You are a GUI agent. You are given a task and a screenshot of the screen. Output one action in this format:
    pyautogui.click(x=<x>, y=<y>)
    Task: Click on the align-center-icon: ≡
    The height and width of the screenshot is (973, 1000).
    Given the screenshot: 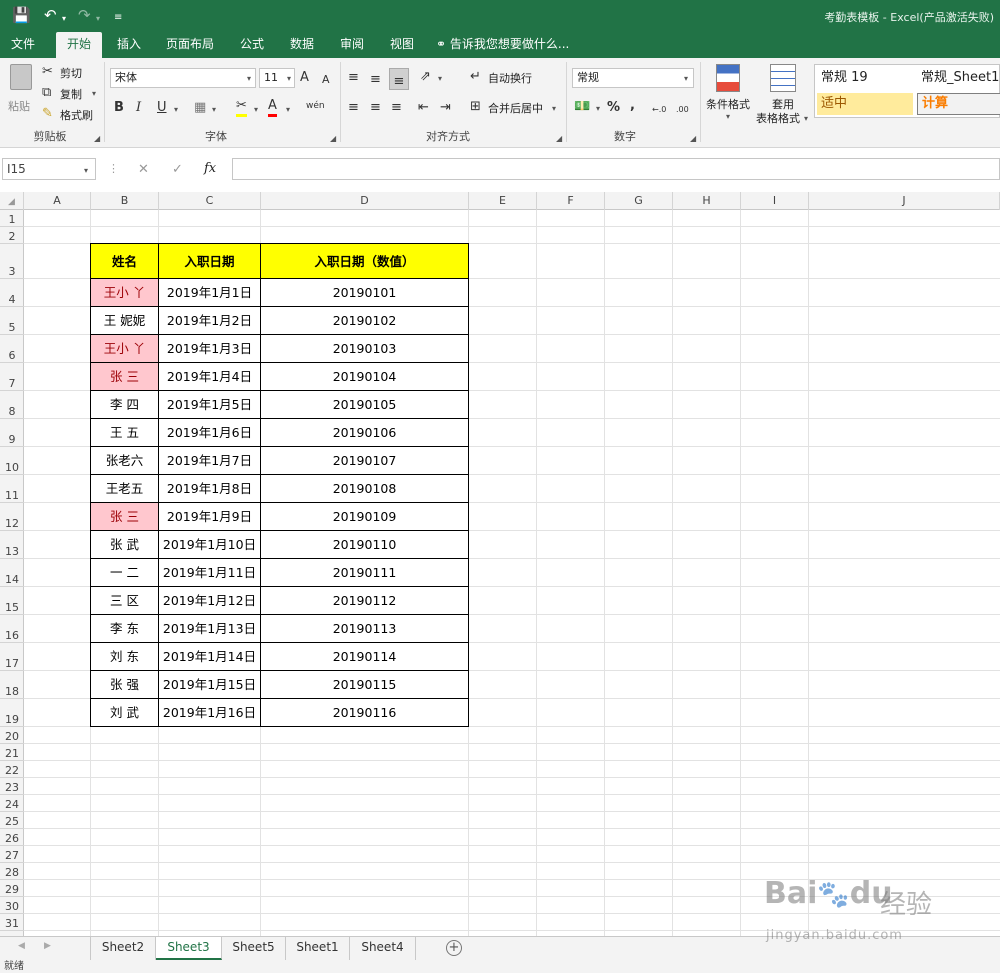 What is the action you would take?
    pyautogui.click(x=375, y=108)
    